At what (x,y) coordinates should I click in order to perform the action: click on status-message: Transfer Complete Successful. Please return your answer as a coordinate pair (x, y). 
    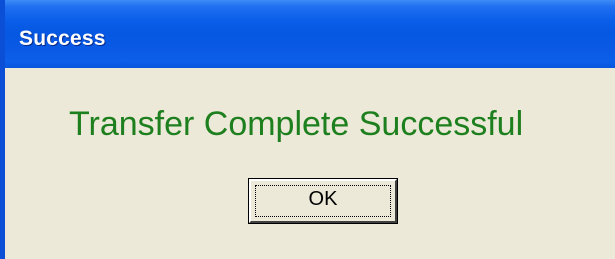
    Looking at the image, I should click on (296, 124).